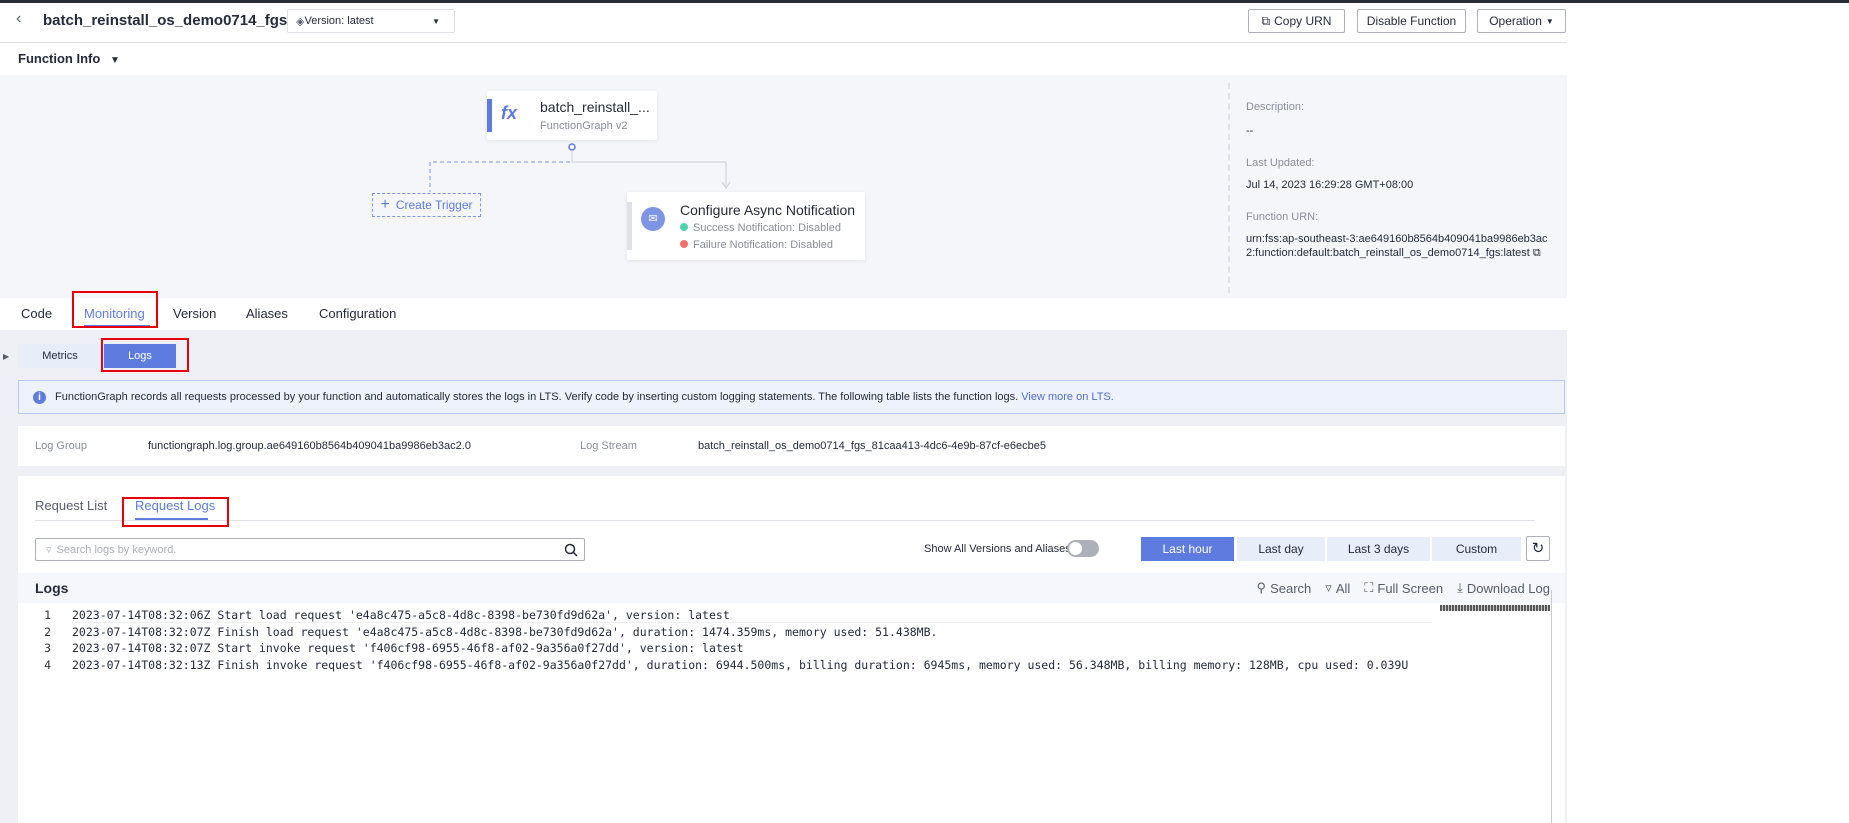 The width and height of the screenshot is (1849, 823). What do you see at coordinates (653, 219) in the screenshot?
I see `notification-icon: ✉` at bounding box center [653, 219].